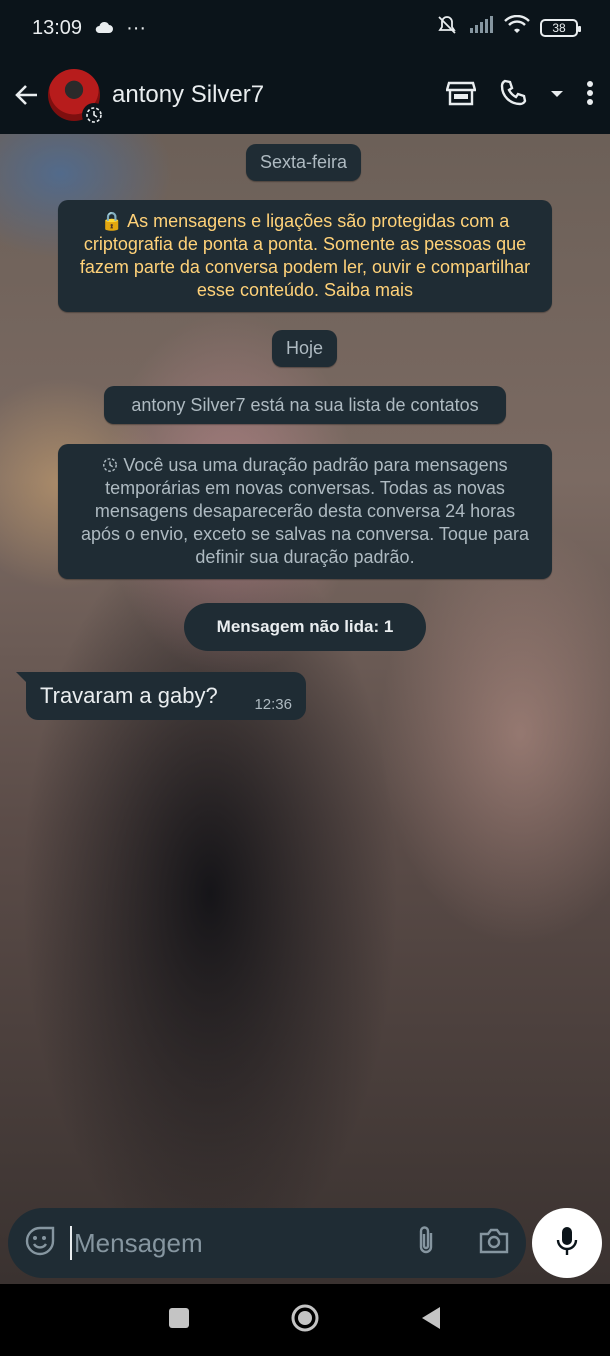 This screenshot has height=1356, width=610. What do you see at coordinates (57, 27) in the screenshot?
I see `status-time: 13:09` at bounding box center [57, 27].